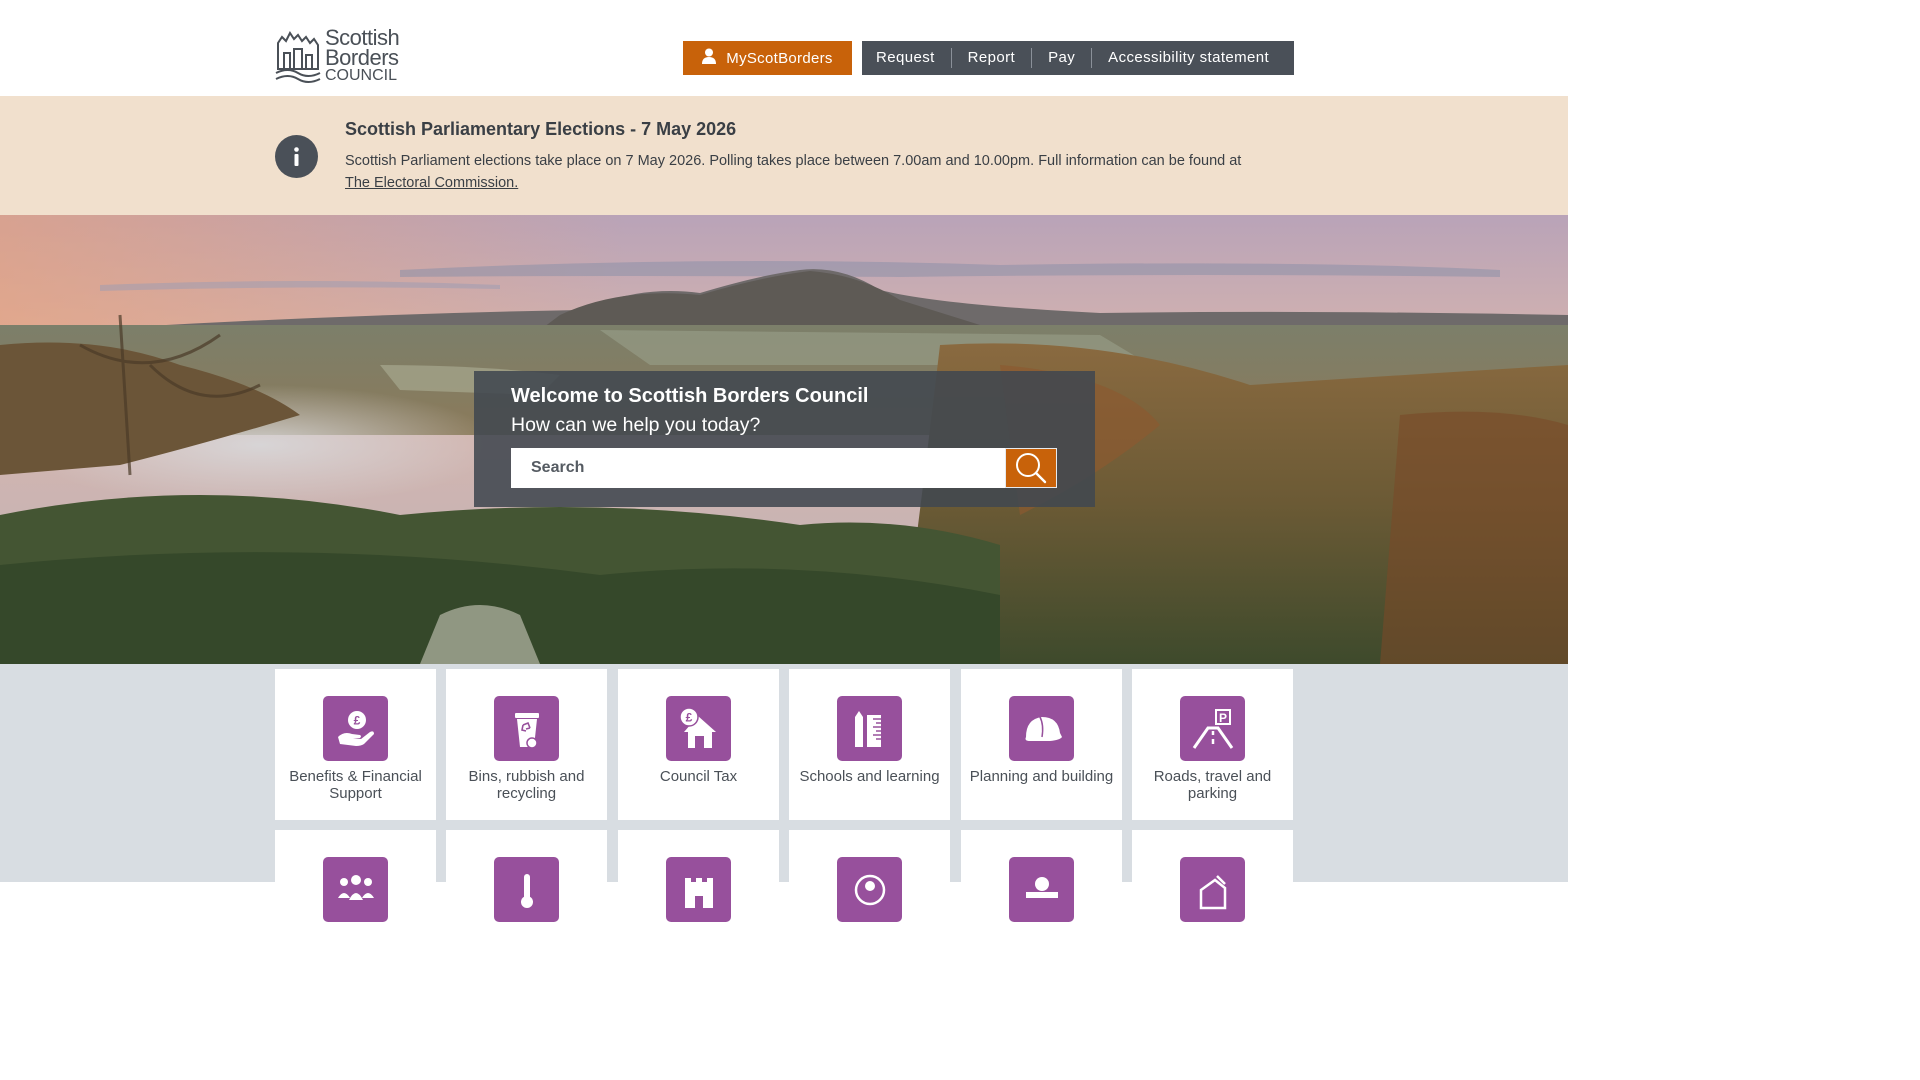  What do you see at coordinates (698, 776) in the screenshot?
I see `tile-label: Council Tax` at bounding box center [698, 776].